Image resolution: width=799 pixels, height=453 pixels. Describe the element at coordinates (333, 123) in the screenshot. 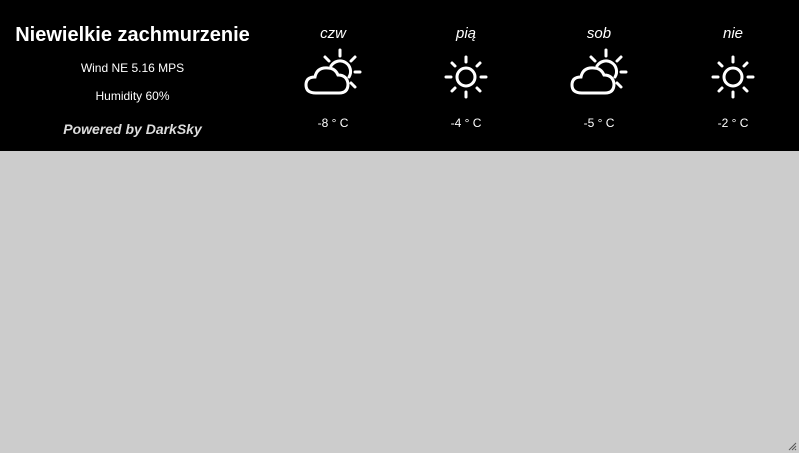

I see `forecast-temperature: -8 ° C` at that location.